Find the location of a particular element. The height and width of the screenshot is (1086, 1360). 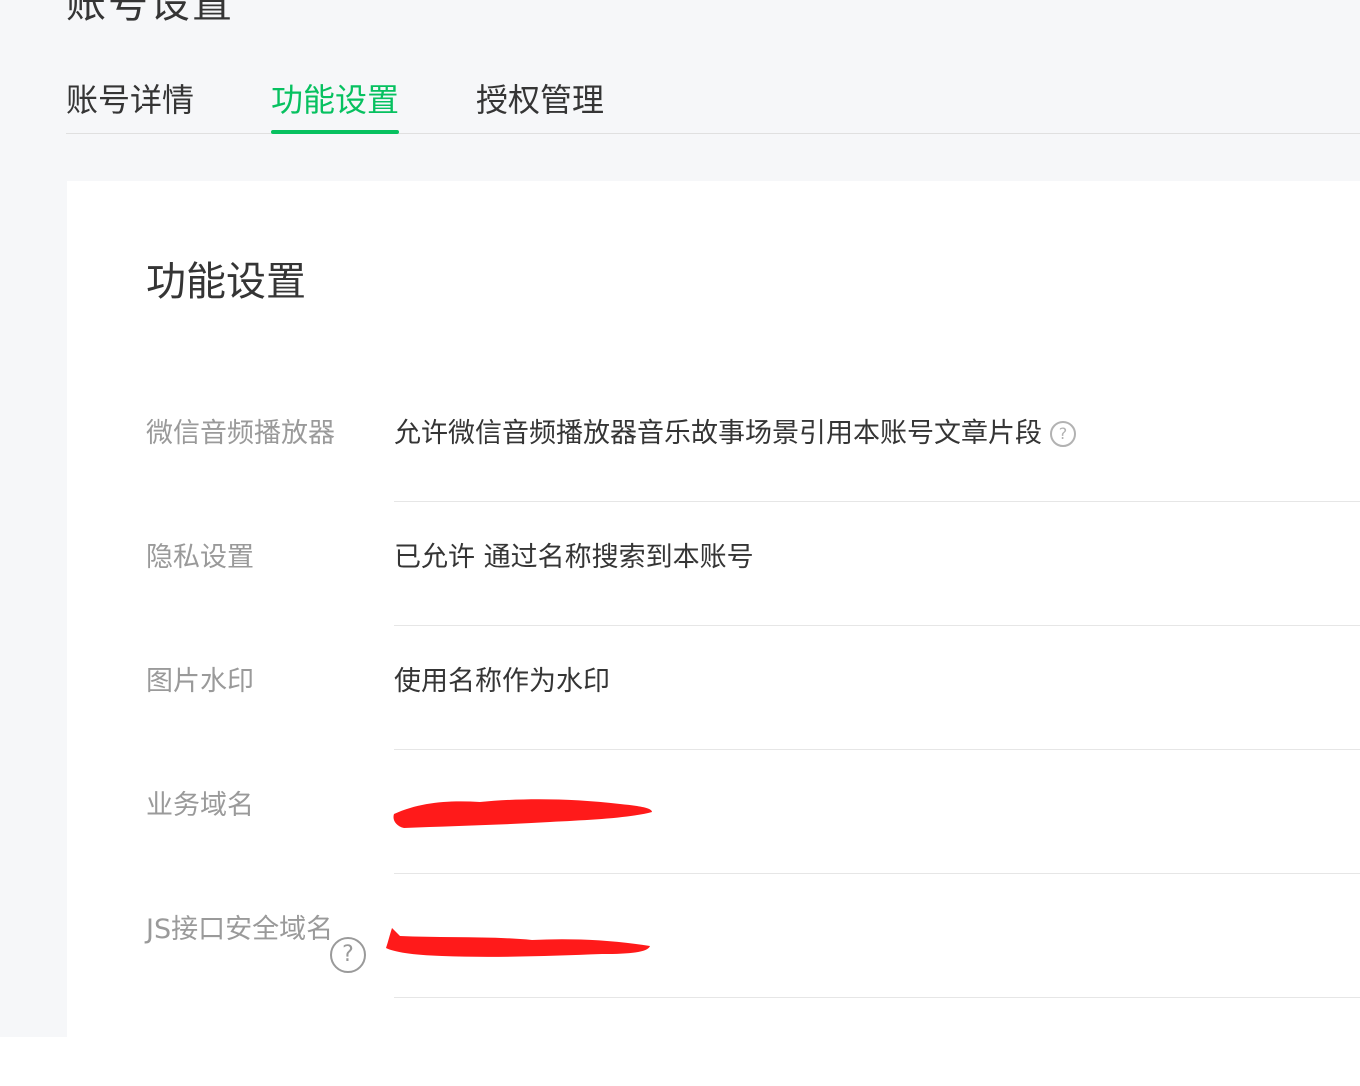

setting-row-watermark: 图片水印 使用名称作为水印 is located at coordinates (753, 688).